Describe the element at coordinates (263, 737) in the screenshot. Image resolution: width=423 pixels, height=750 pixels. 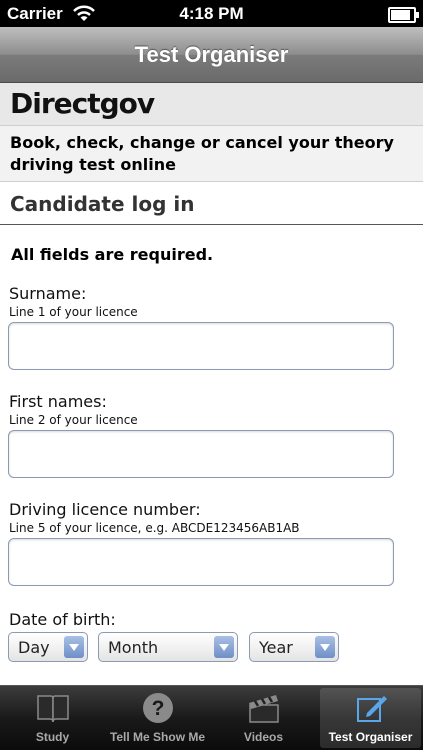
I see `tab-videos-label: Videos` at that location.